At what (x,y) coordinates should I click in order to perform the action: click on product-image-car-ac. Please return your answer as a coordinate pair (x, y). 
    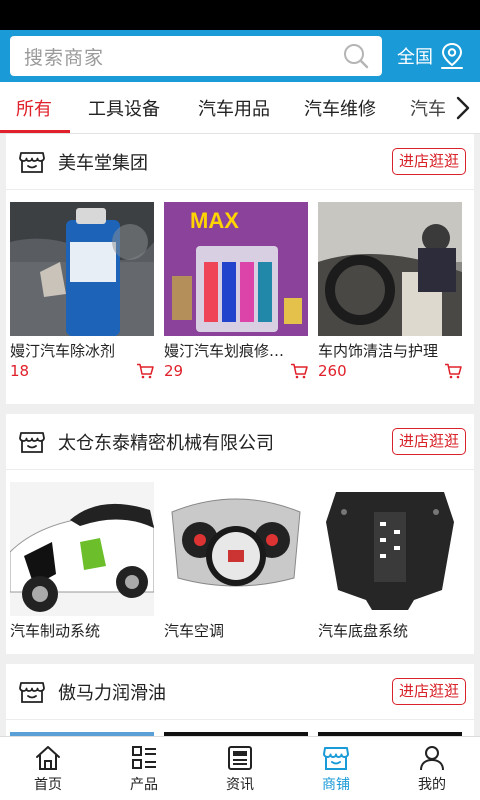
    Looking at the image, I should click on (236, 549).